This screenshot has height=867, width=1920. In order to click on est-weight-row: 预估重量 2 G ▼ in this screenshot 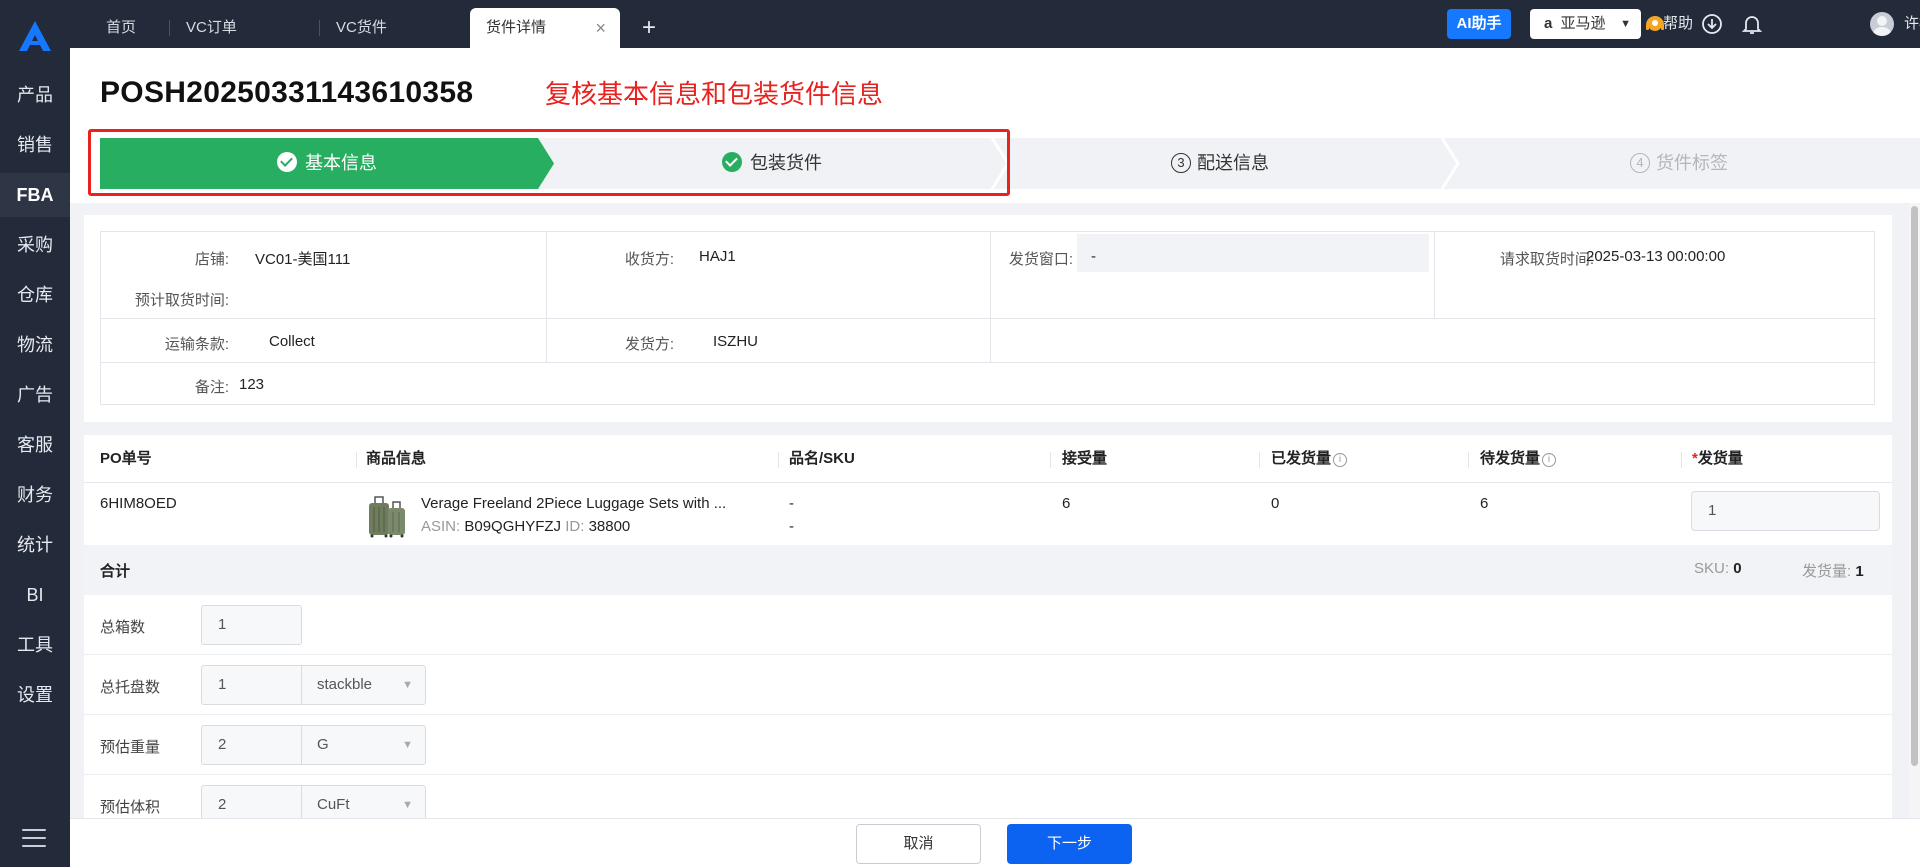, I will do `click(988, 745)`.